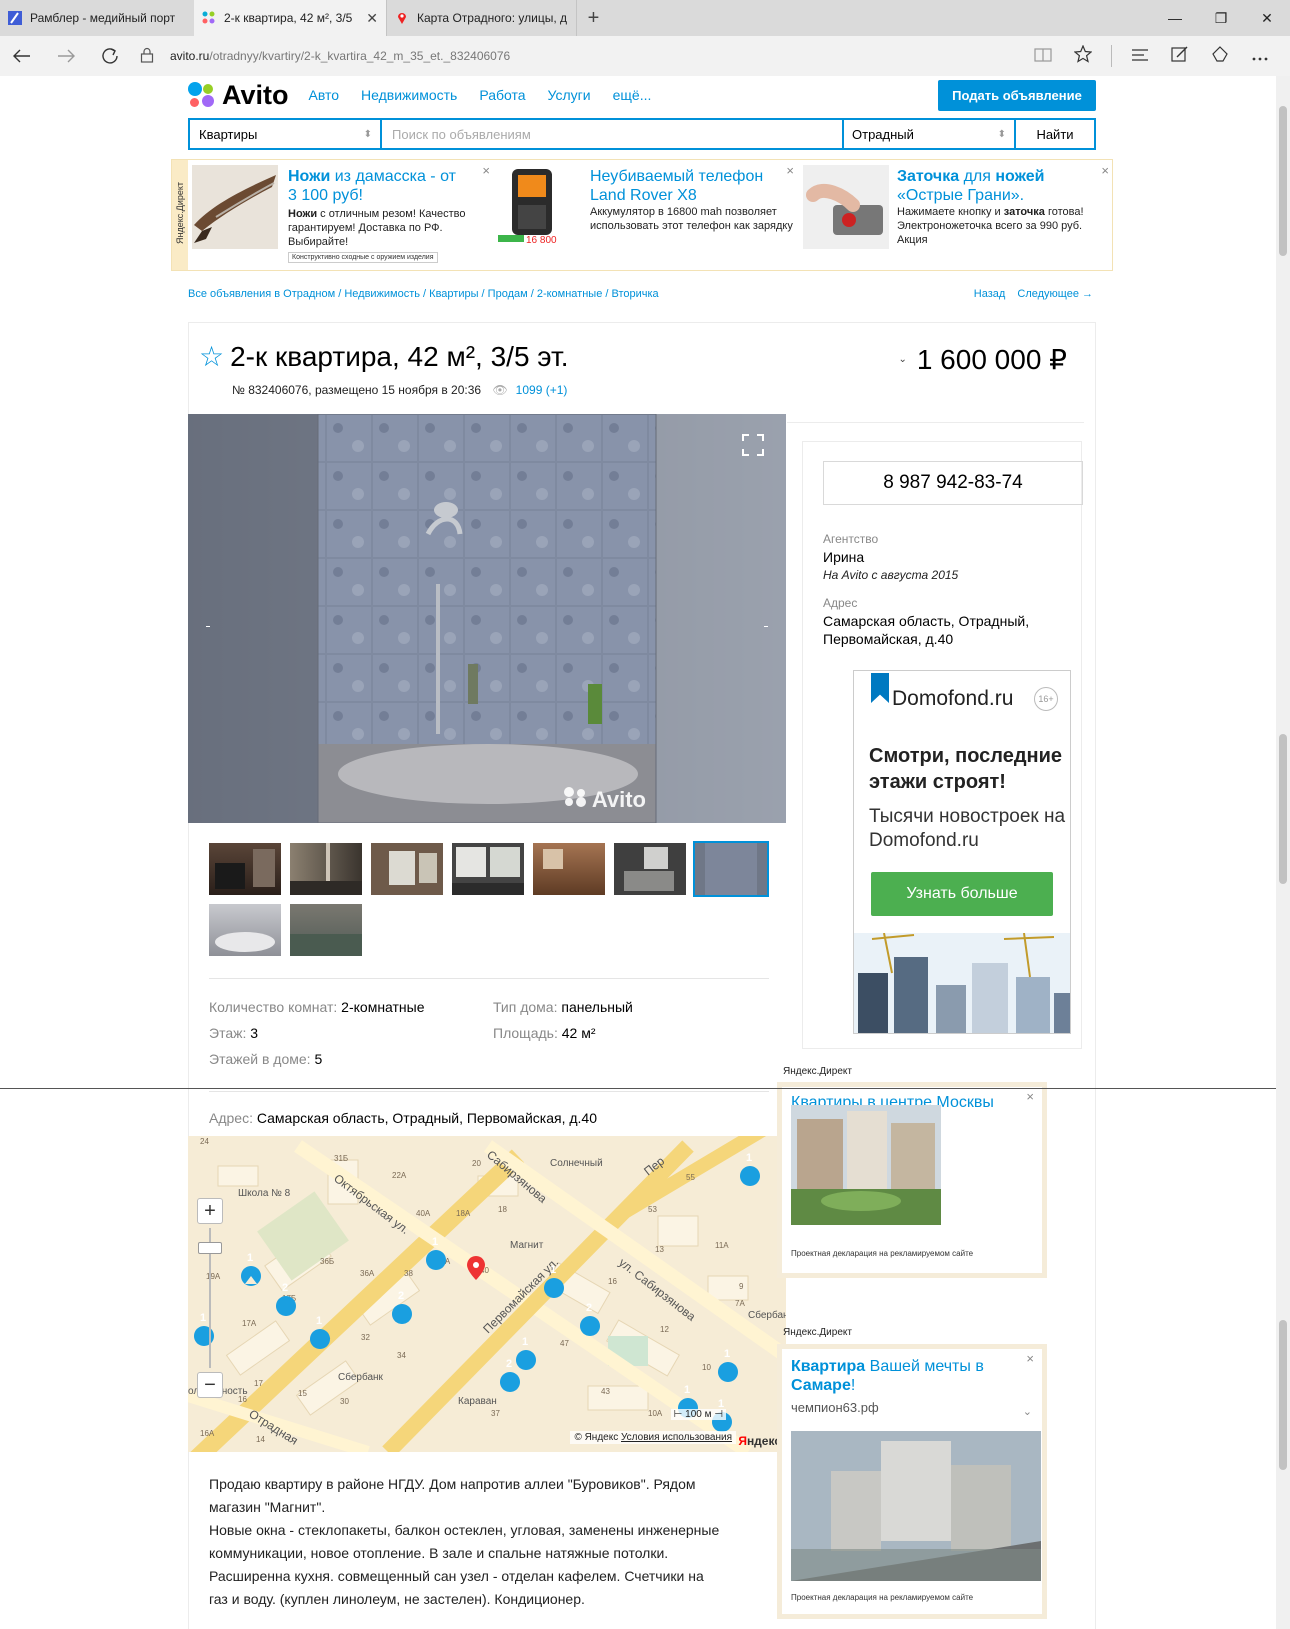 The width and height of the screenshot is (1290, 1629). Describe the element at coordinates (1054, 134) in the screenshot. I see `search-button: Найти` at that location.